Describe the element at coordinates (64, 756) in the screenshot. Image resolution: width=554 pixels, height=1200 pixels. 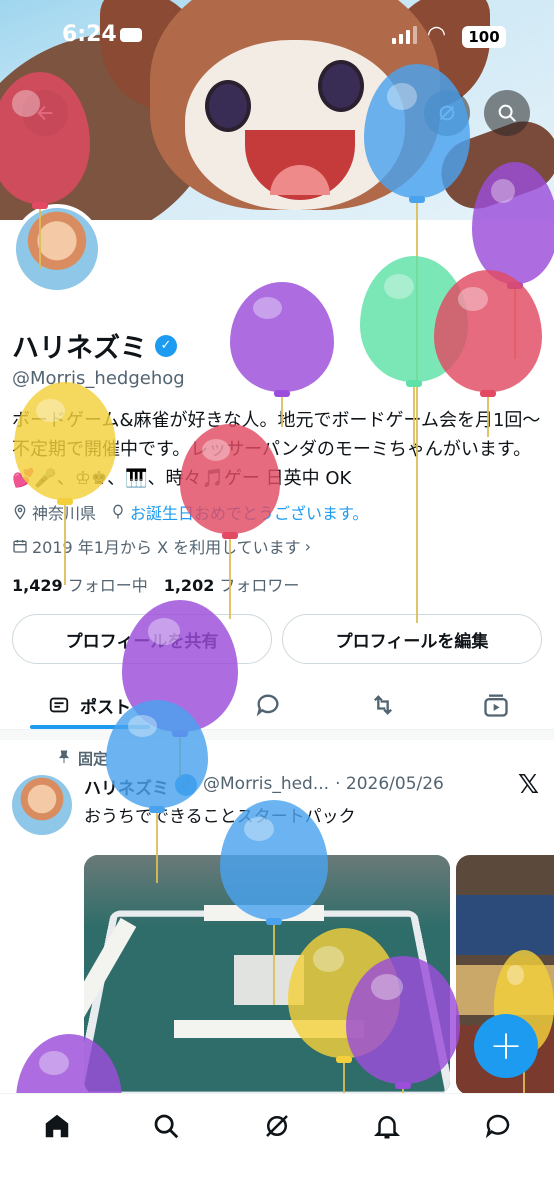
I see `pin-icon` at that location.